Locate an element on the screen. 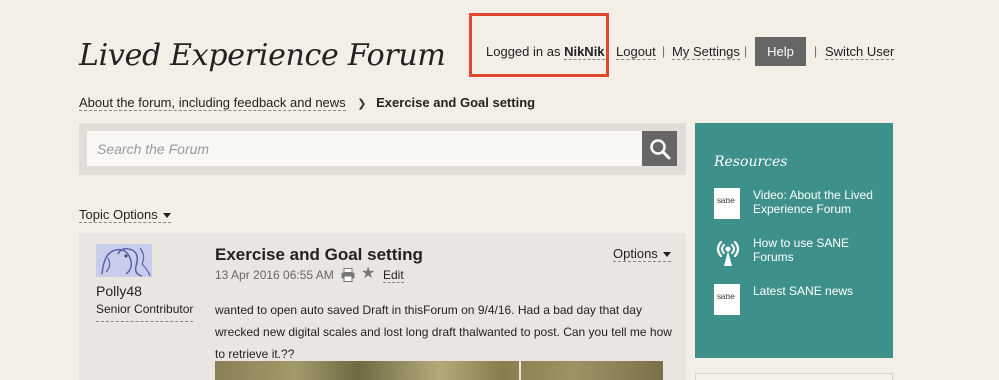 The width and height of the screenshot is (999, 380). help-button: Help is located at coordinates (780, 51).